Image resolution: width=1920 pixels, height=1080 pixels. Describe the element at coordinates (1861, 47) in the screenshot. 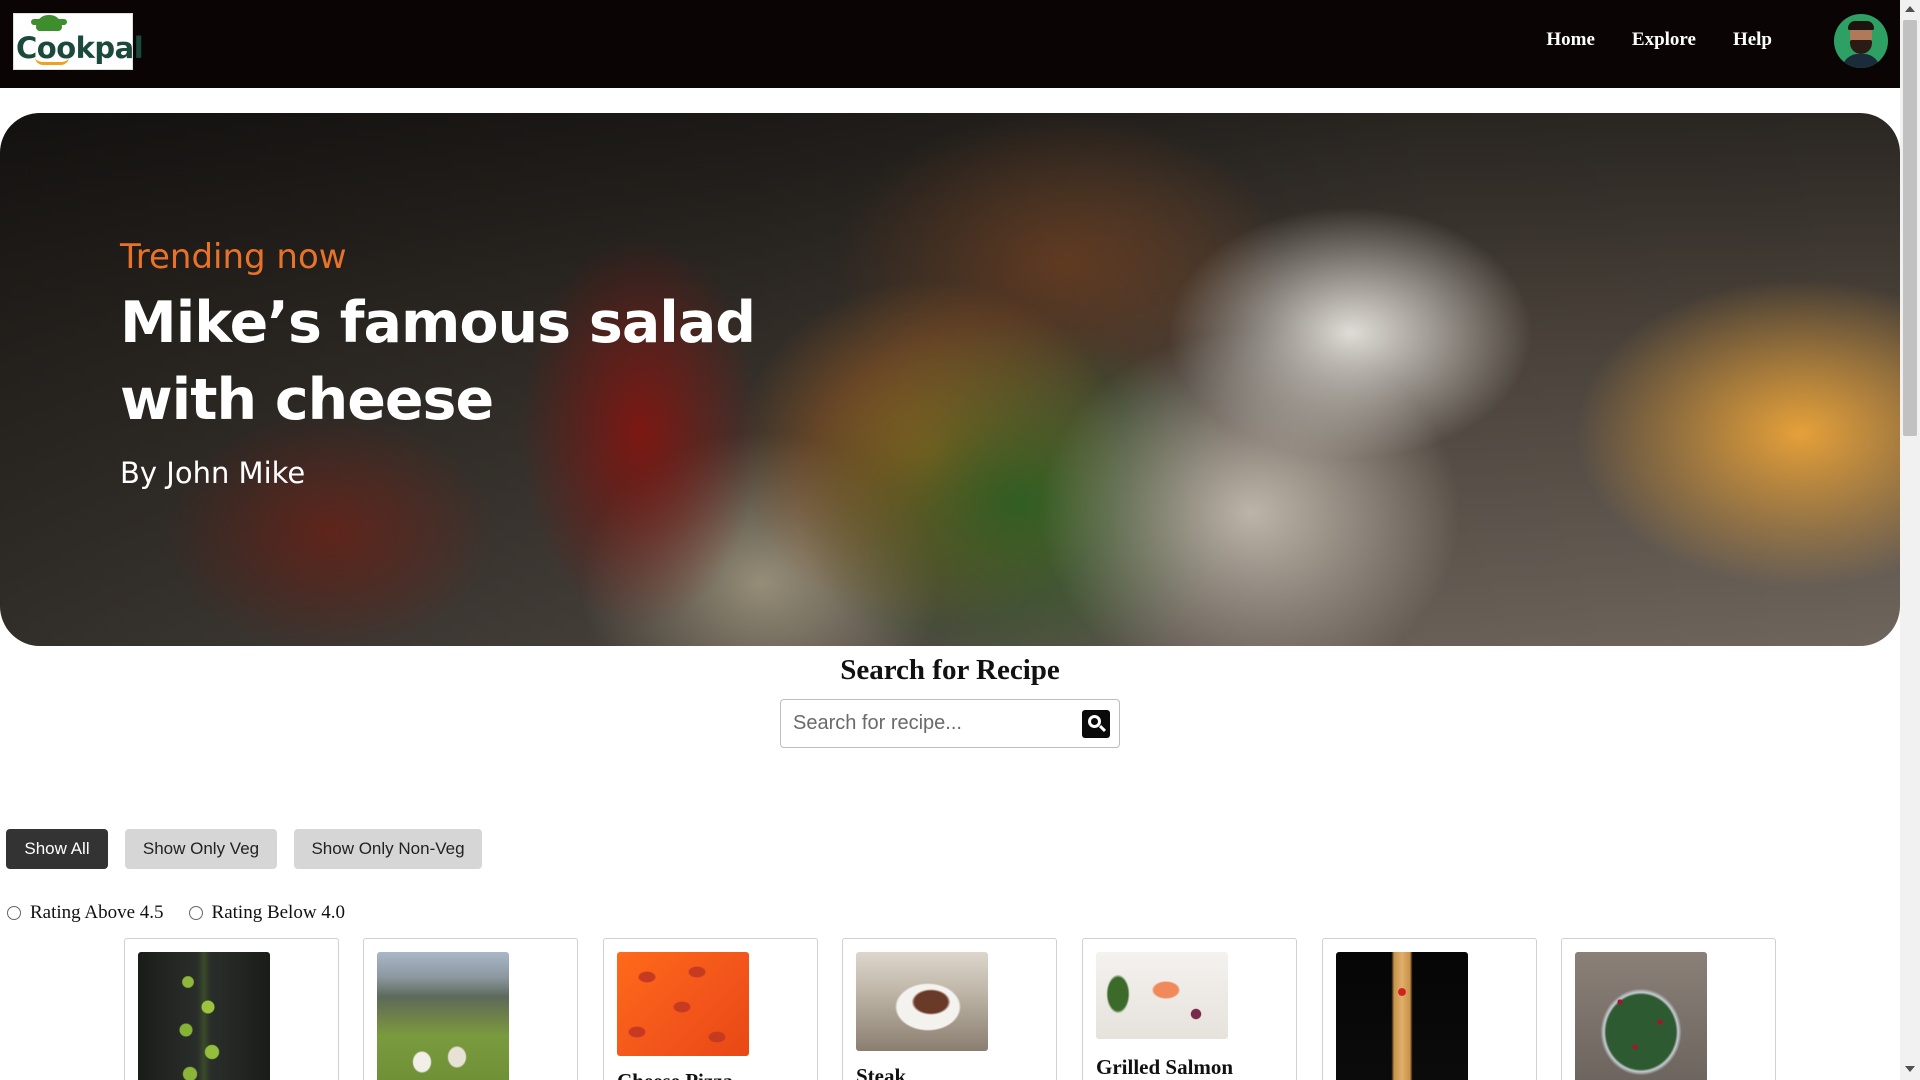

I see `avatar-beard` at that location.